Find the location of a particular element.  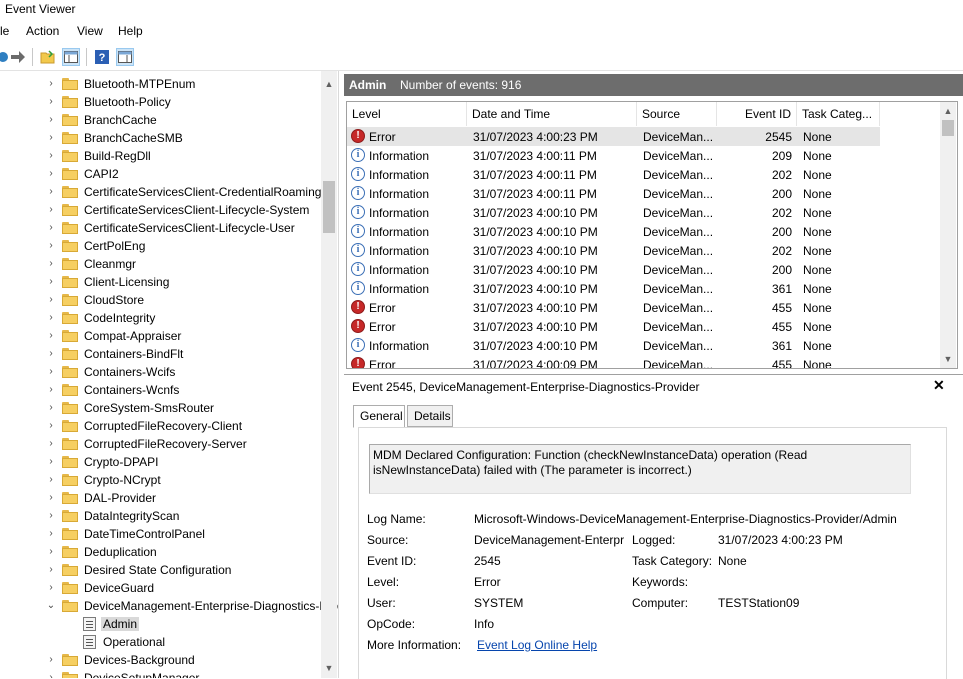

level-value: Error is located at coordinates (487, 582).